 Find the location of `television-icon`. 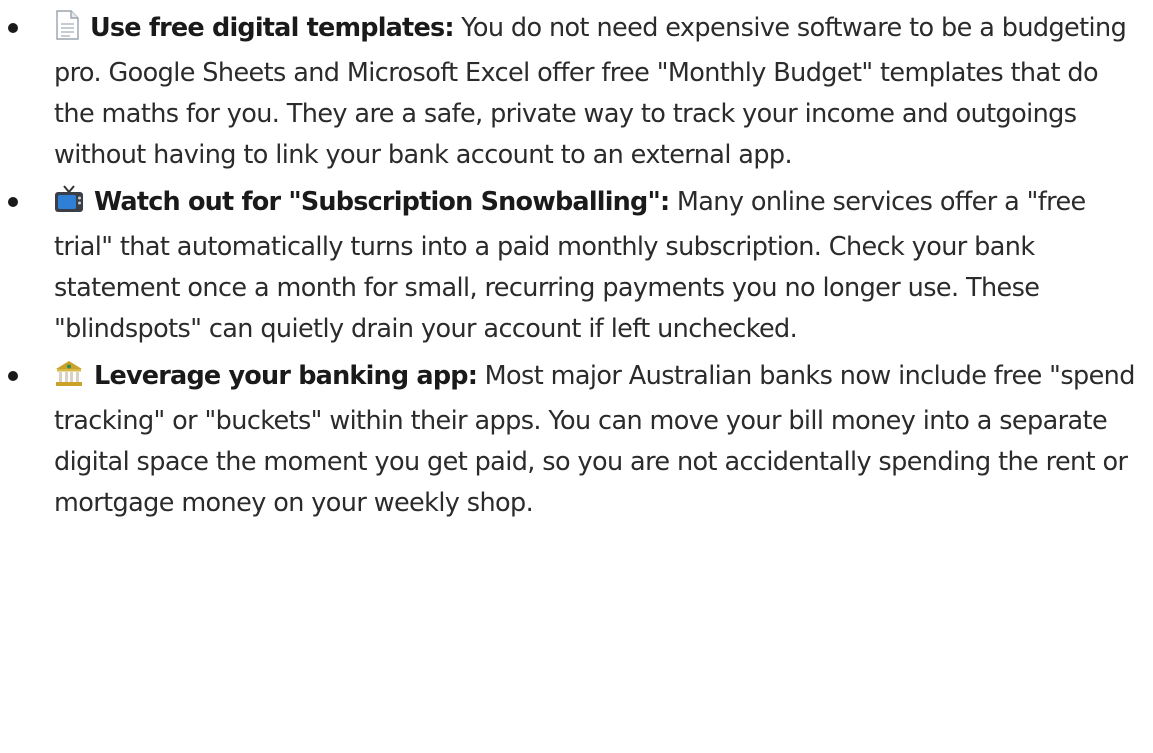

television-icon is located at coordinates (69, 205).